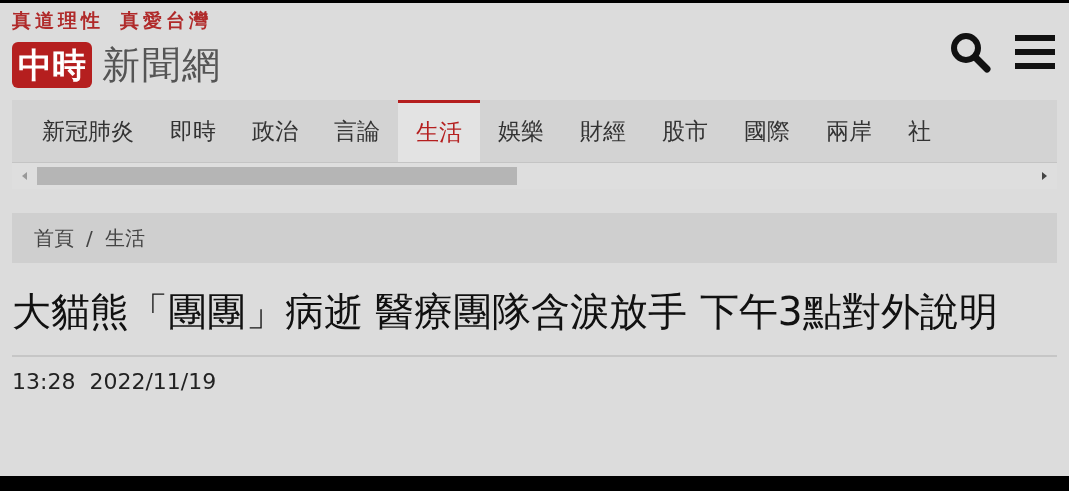  I want to click on nav-tab: 新冠肺炎, so click(88, 131).